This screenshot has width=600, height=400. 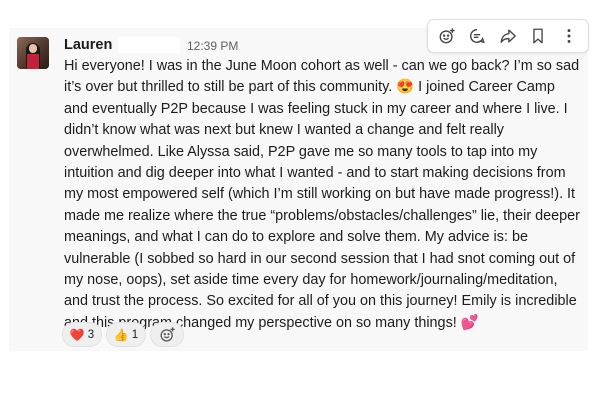 I want to click on timestamp: 12:39 PM, so click(x=212, y=46).